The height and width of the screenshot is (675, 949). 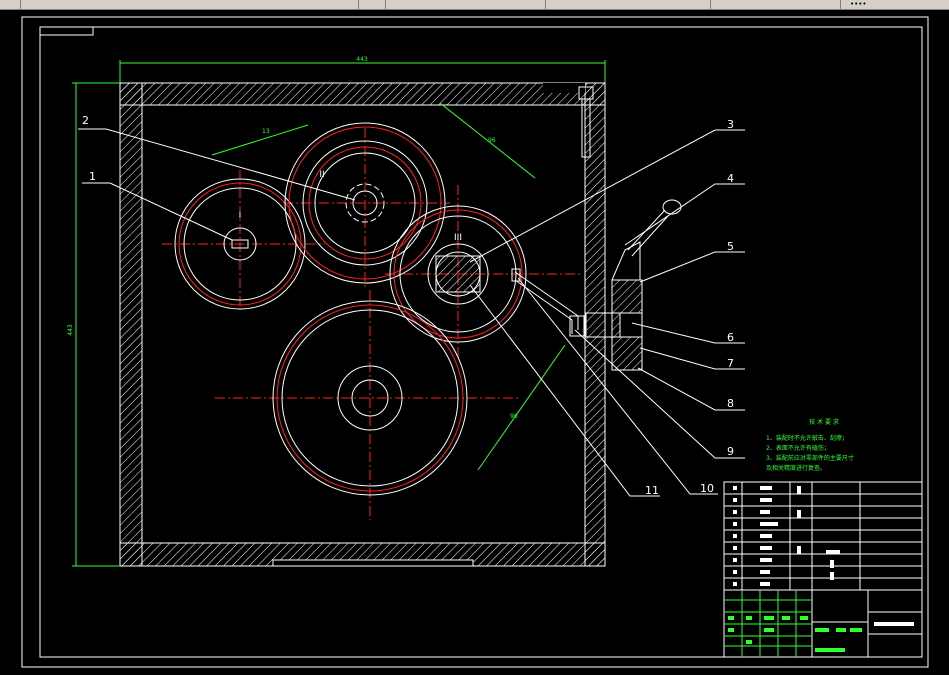 What do you see at coordinates (730, 451) in the screenshot?
I see `callout-9: 9` at bounding box center [730, 451].